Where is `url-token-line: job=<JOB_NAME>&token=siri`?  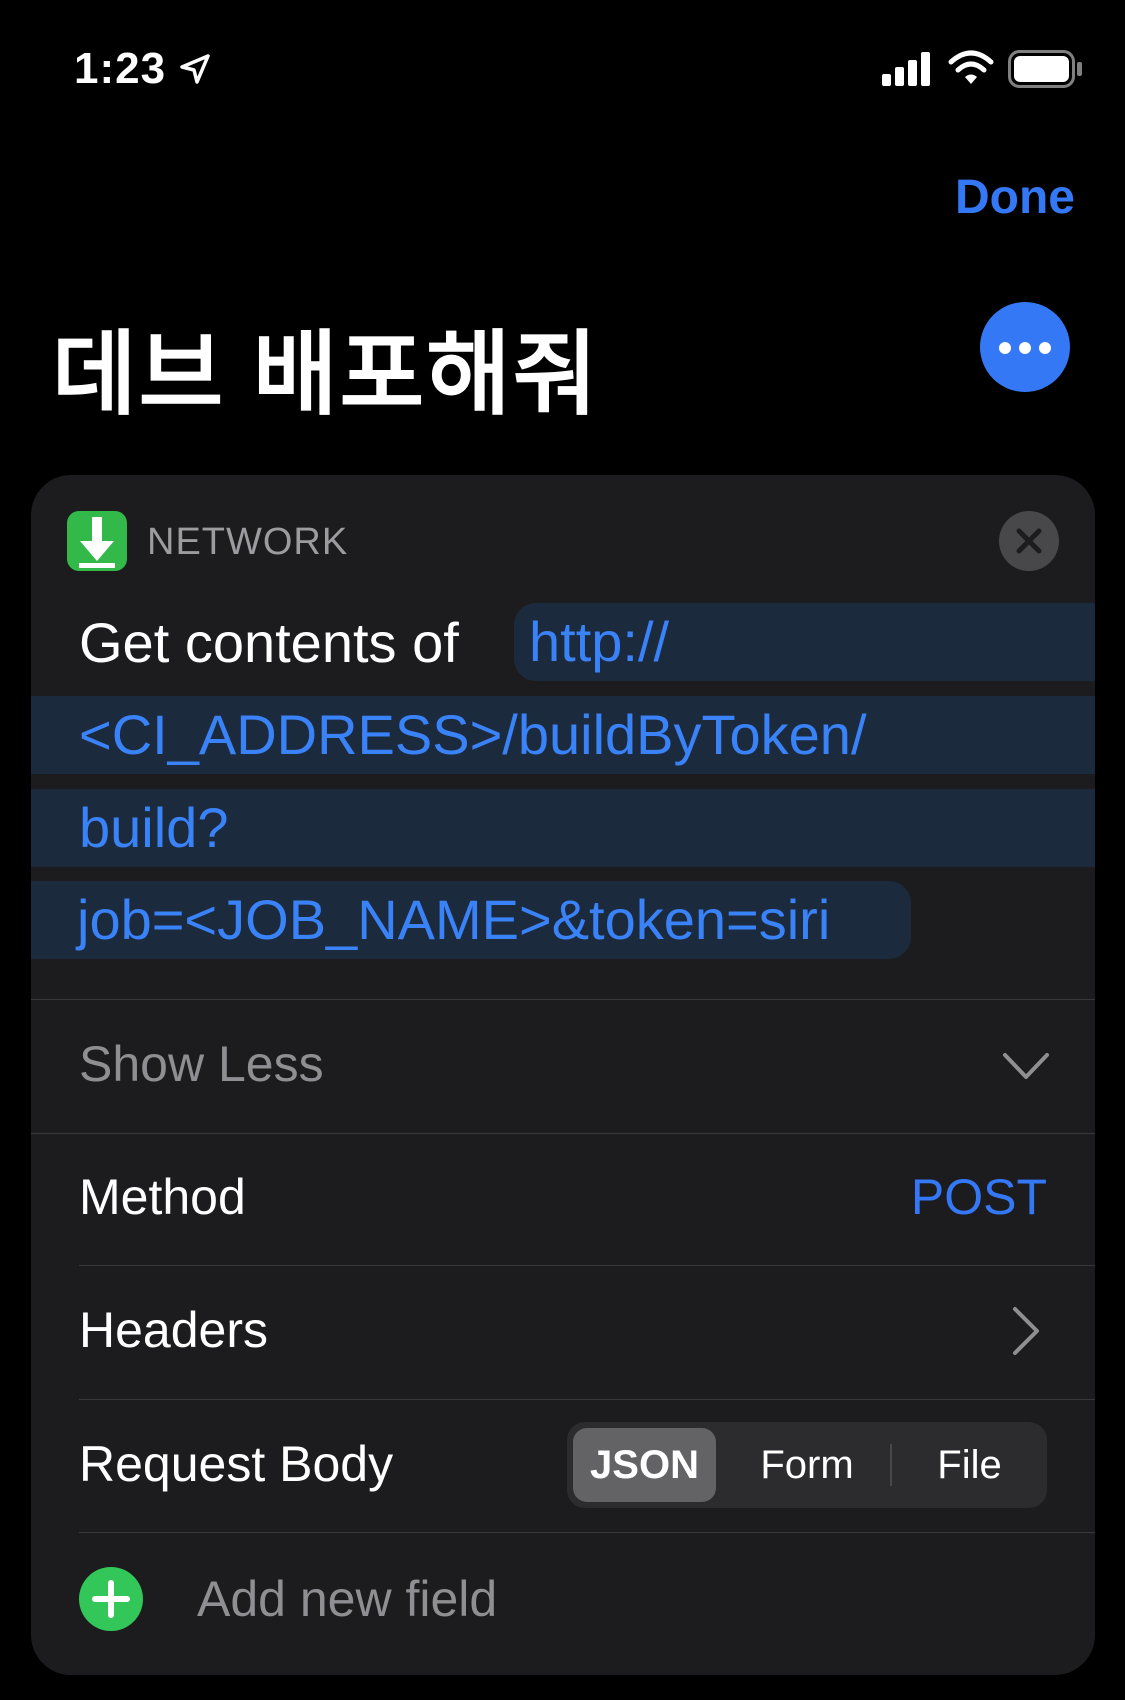
url-token-line: job=<JOB_NAME>&token=siri is located at coordinates (471, 920).